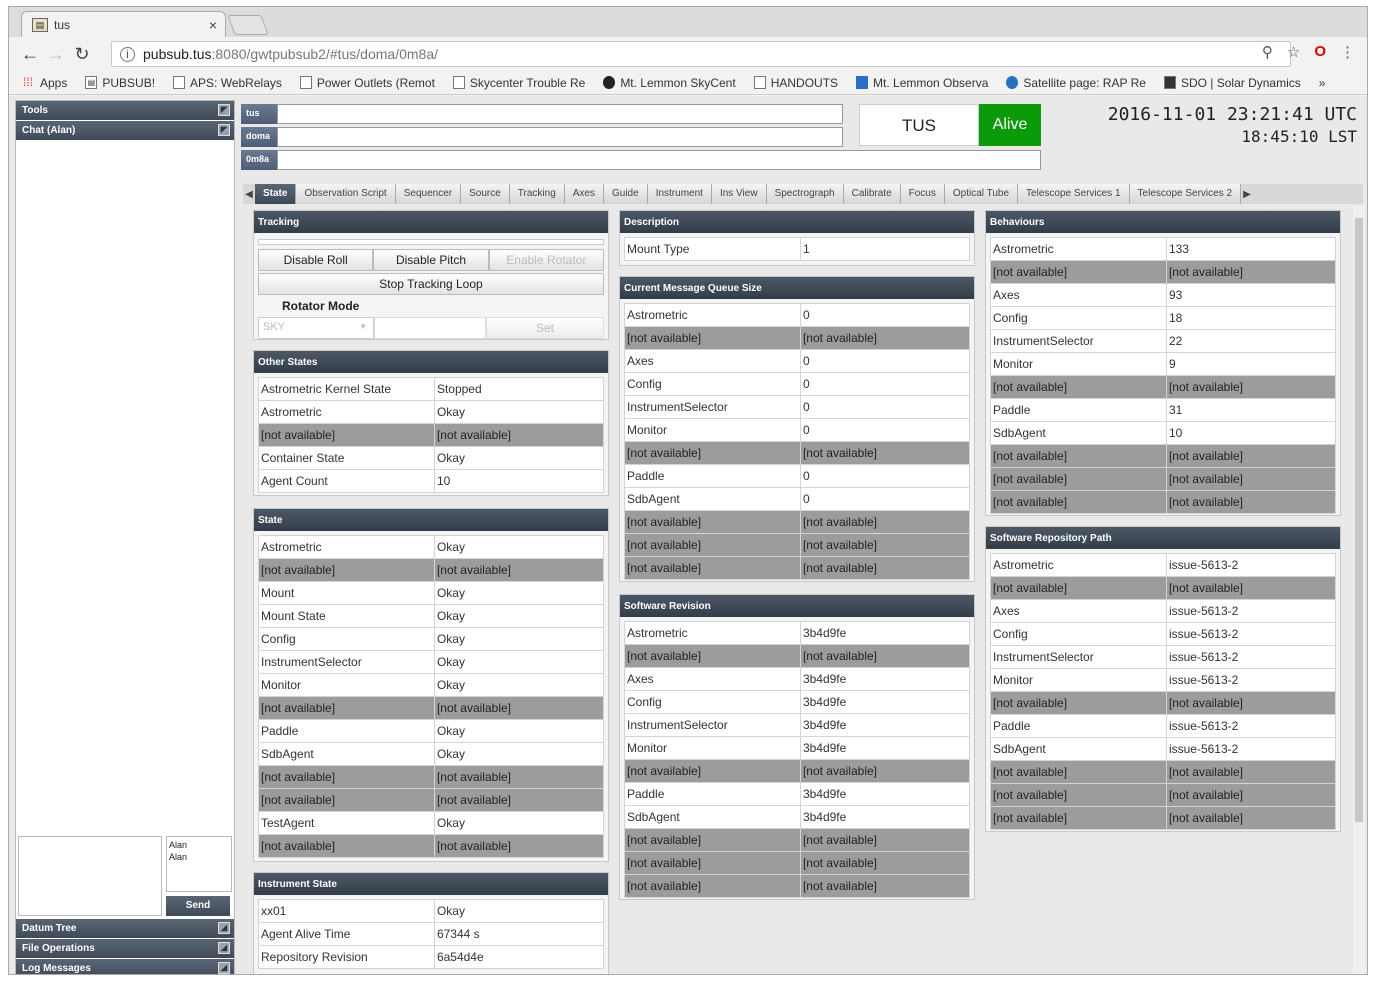 This screenshot has width=1375, height=982. I want to click on tab-state: State, so click(276, 194).